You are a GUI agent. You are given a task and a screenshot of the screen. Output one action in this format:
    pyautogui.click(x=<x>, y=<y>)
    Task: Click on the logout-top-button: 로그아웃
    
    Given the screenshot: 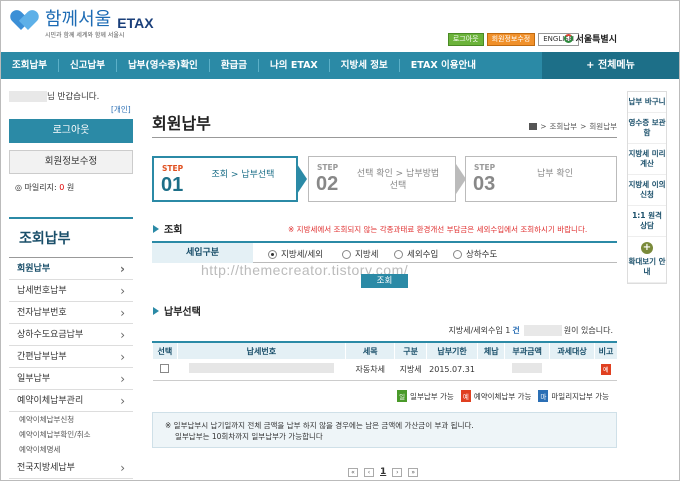 What is the action you would take?
    pyautogui.click(x=465, y=39)
    